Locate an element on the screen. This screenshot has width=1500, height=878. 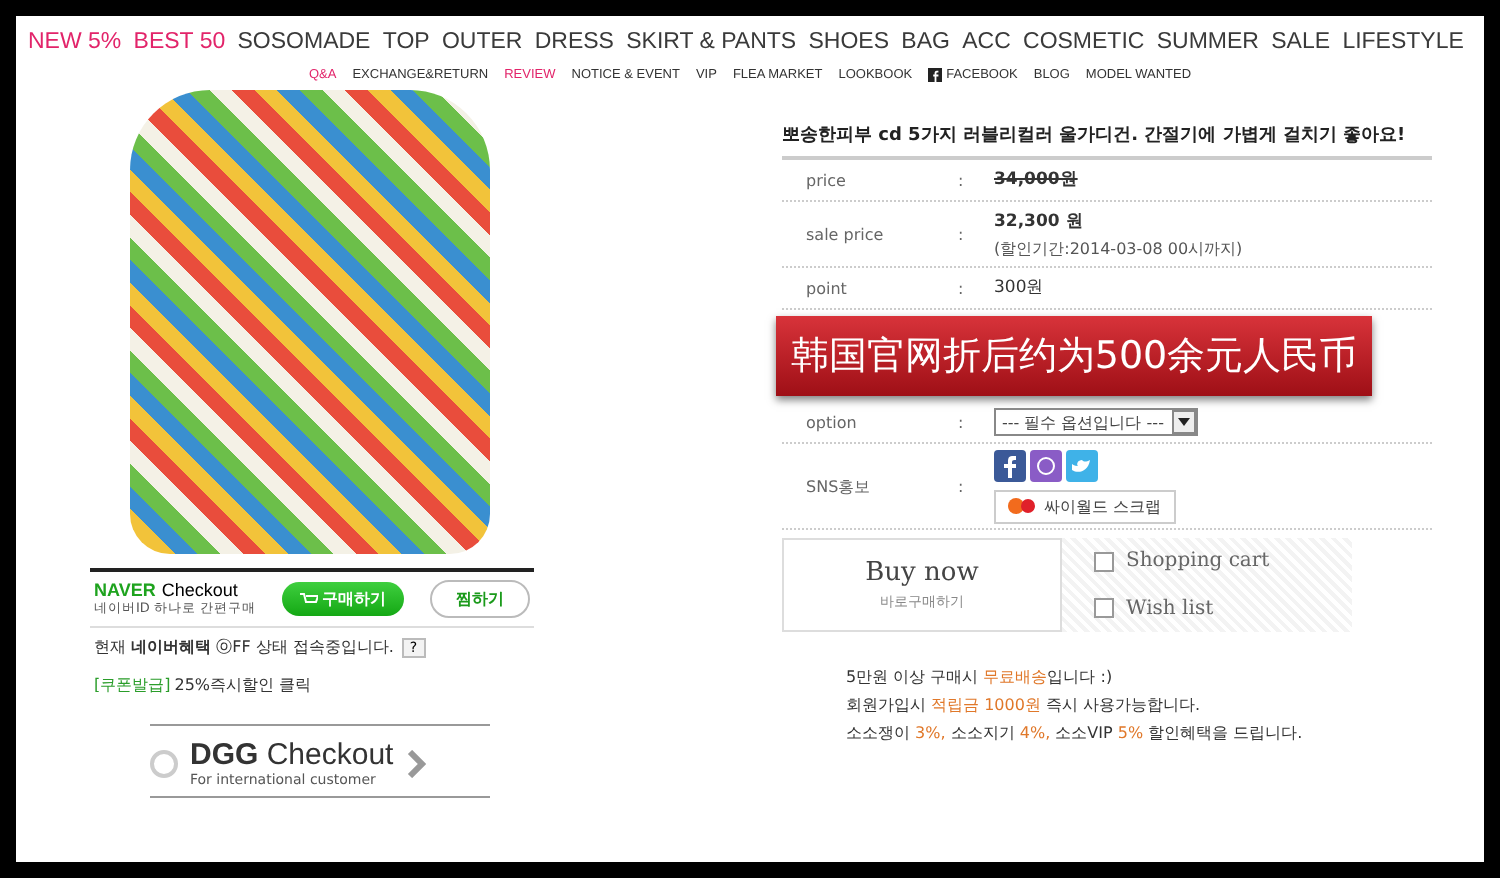
notice-text: 소소쟁이 3%, 소소지기 4%, 소소VIP 5% 할인혜택을 드립니다. is located at coordinates (1075, 733).